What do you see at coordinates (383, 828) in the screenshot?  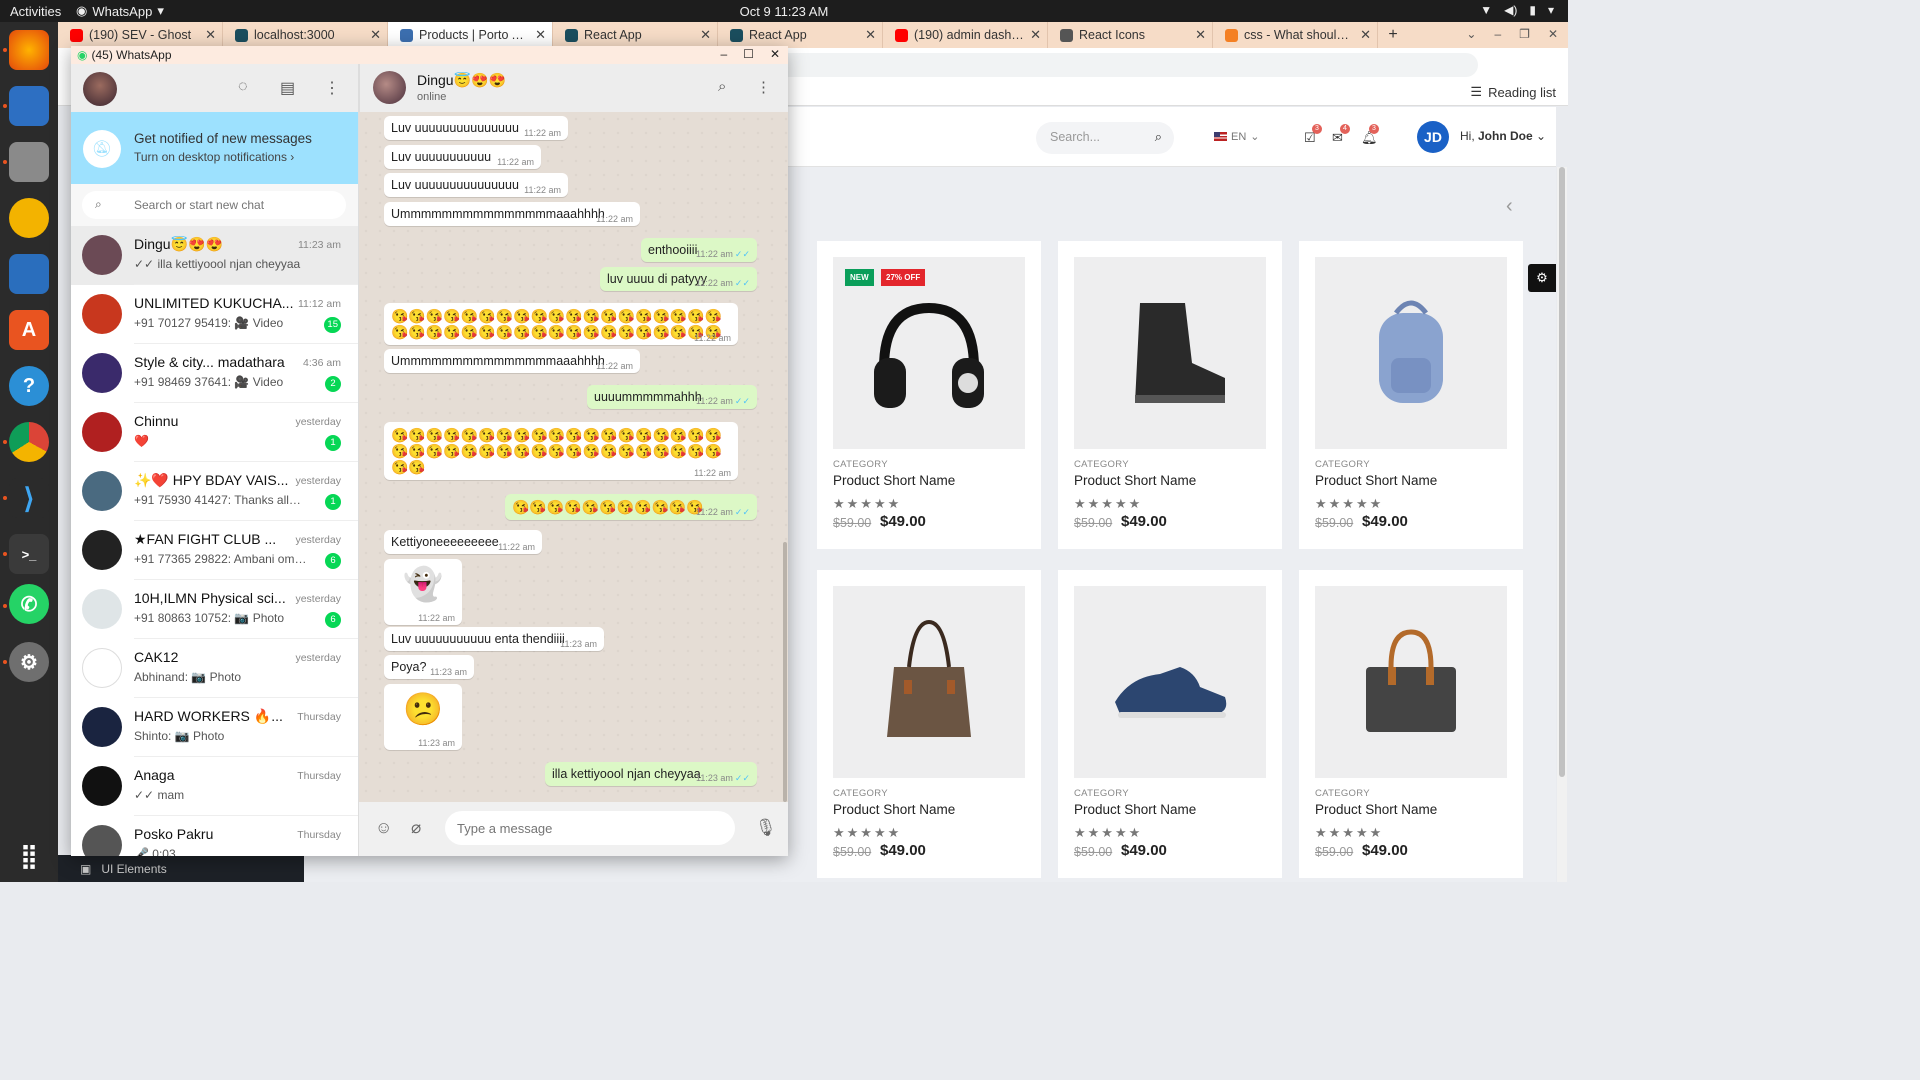 I see `emoji-icon: ☺` at bounding box center [383, 828].